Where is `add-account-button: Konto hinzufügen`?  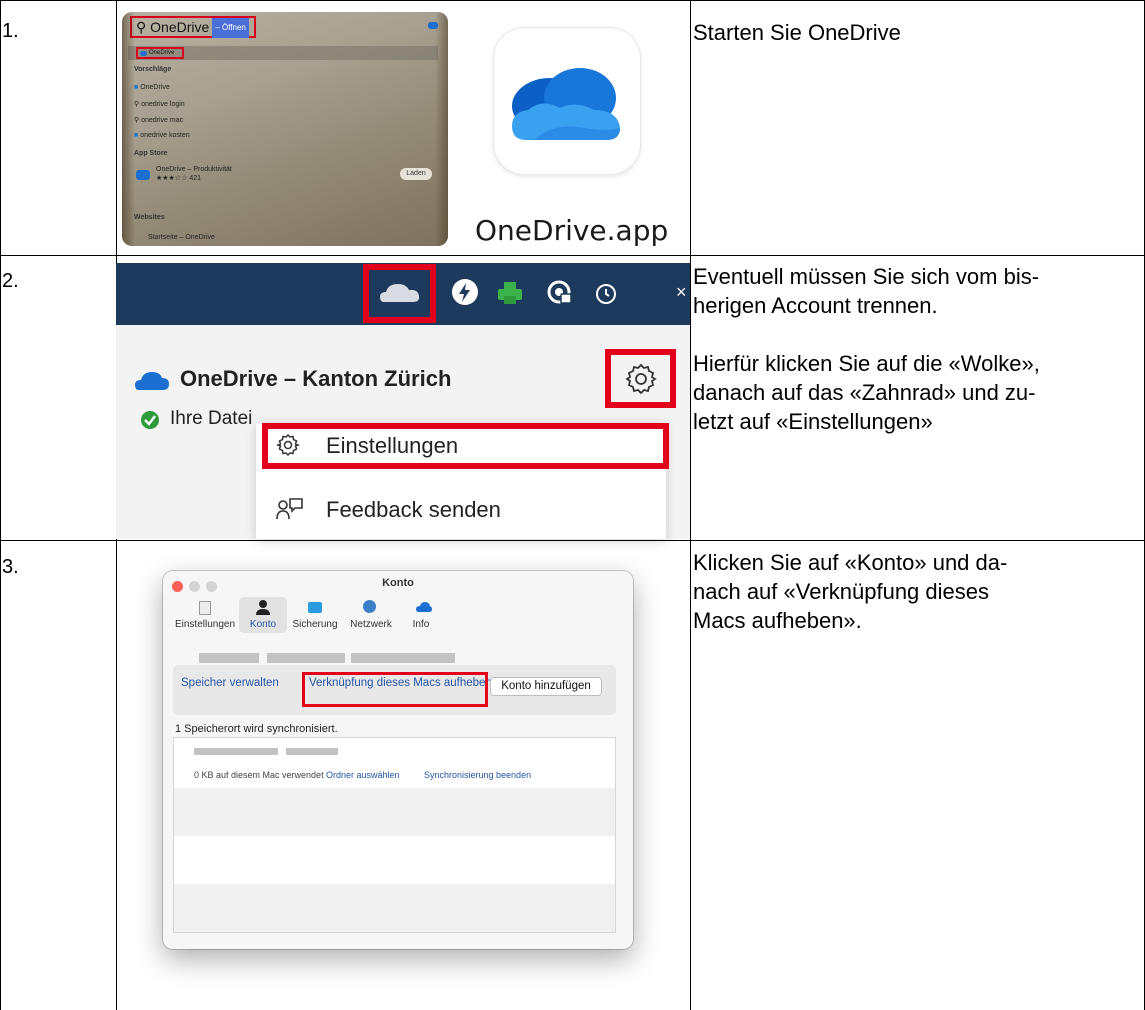 add-account-button: Konto hinzufügen is located at coordinates (546, 686).